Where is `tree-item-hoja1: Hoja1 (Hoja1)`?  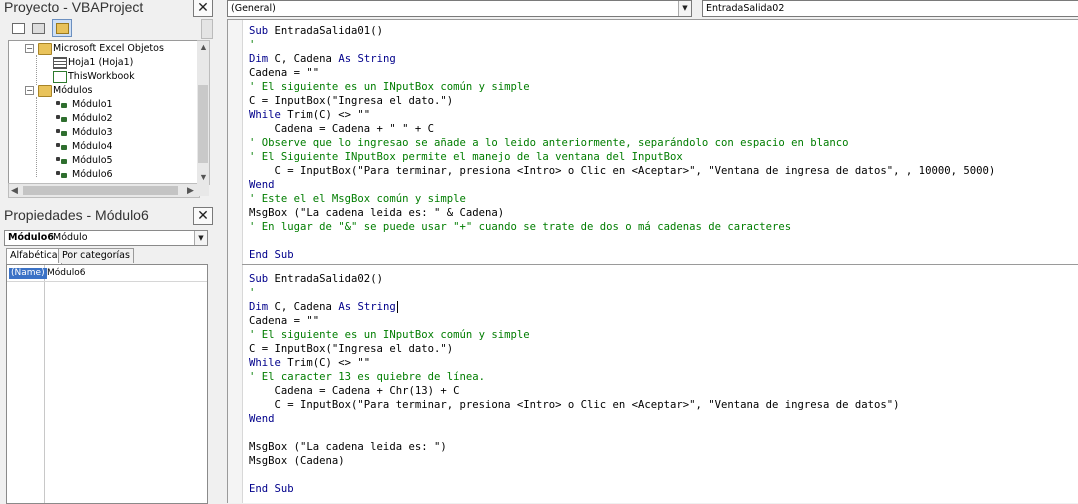
tree-item-hoja1: Hoja1 (Hoja1) is located at coordinates (103, 62).